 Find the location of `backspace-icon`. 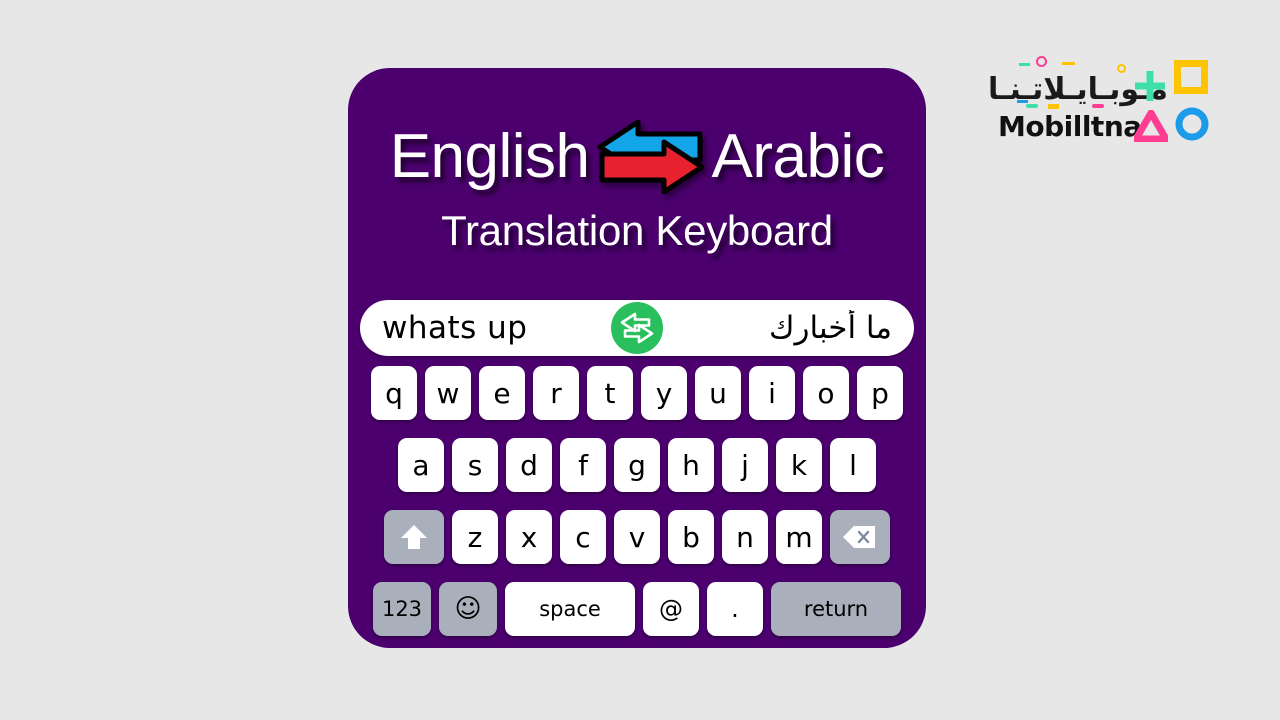

backspace-icon is located at coordinates (859, 537).